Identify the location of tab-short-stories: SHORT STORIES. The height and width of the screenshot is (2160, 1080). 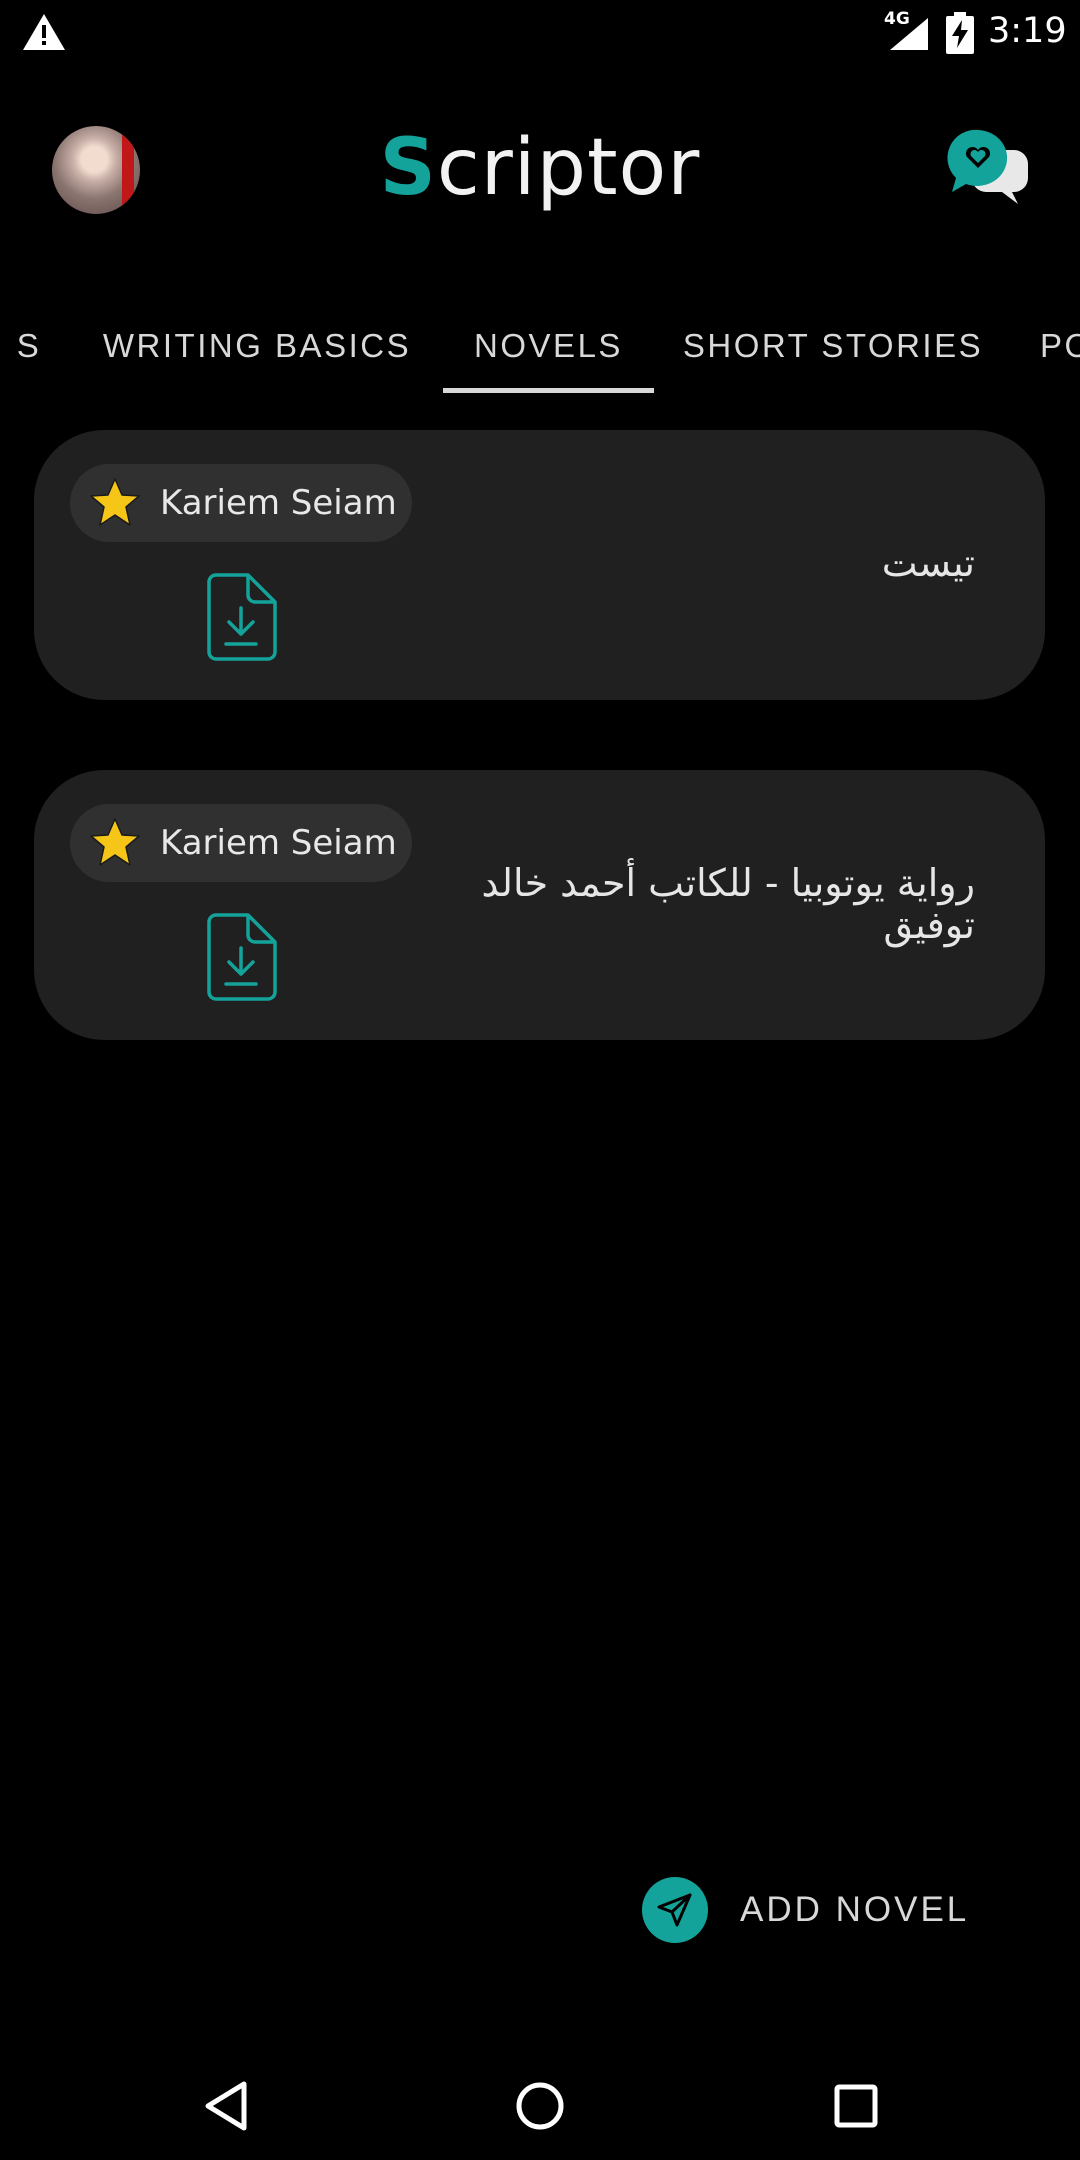
(833, 346).